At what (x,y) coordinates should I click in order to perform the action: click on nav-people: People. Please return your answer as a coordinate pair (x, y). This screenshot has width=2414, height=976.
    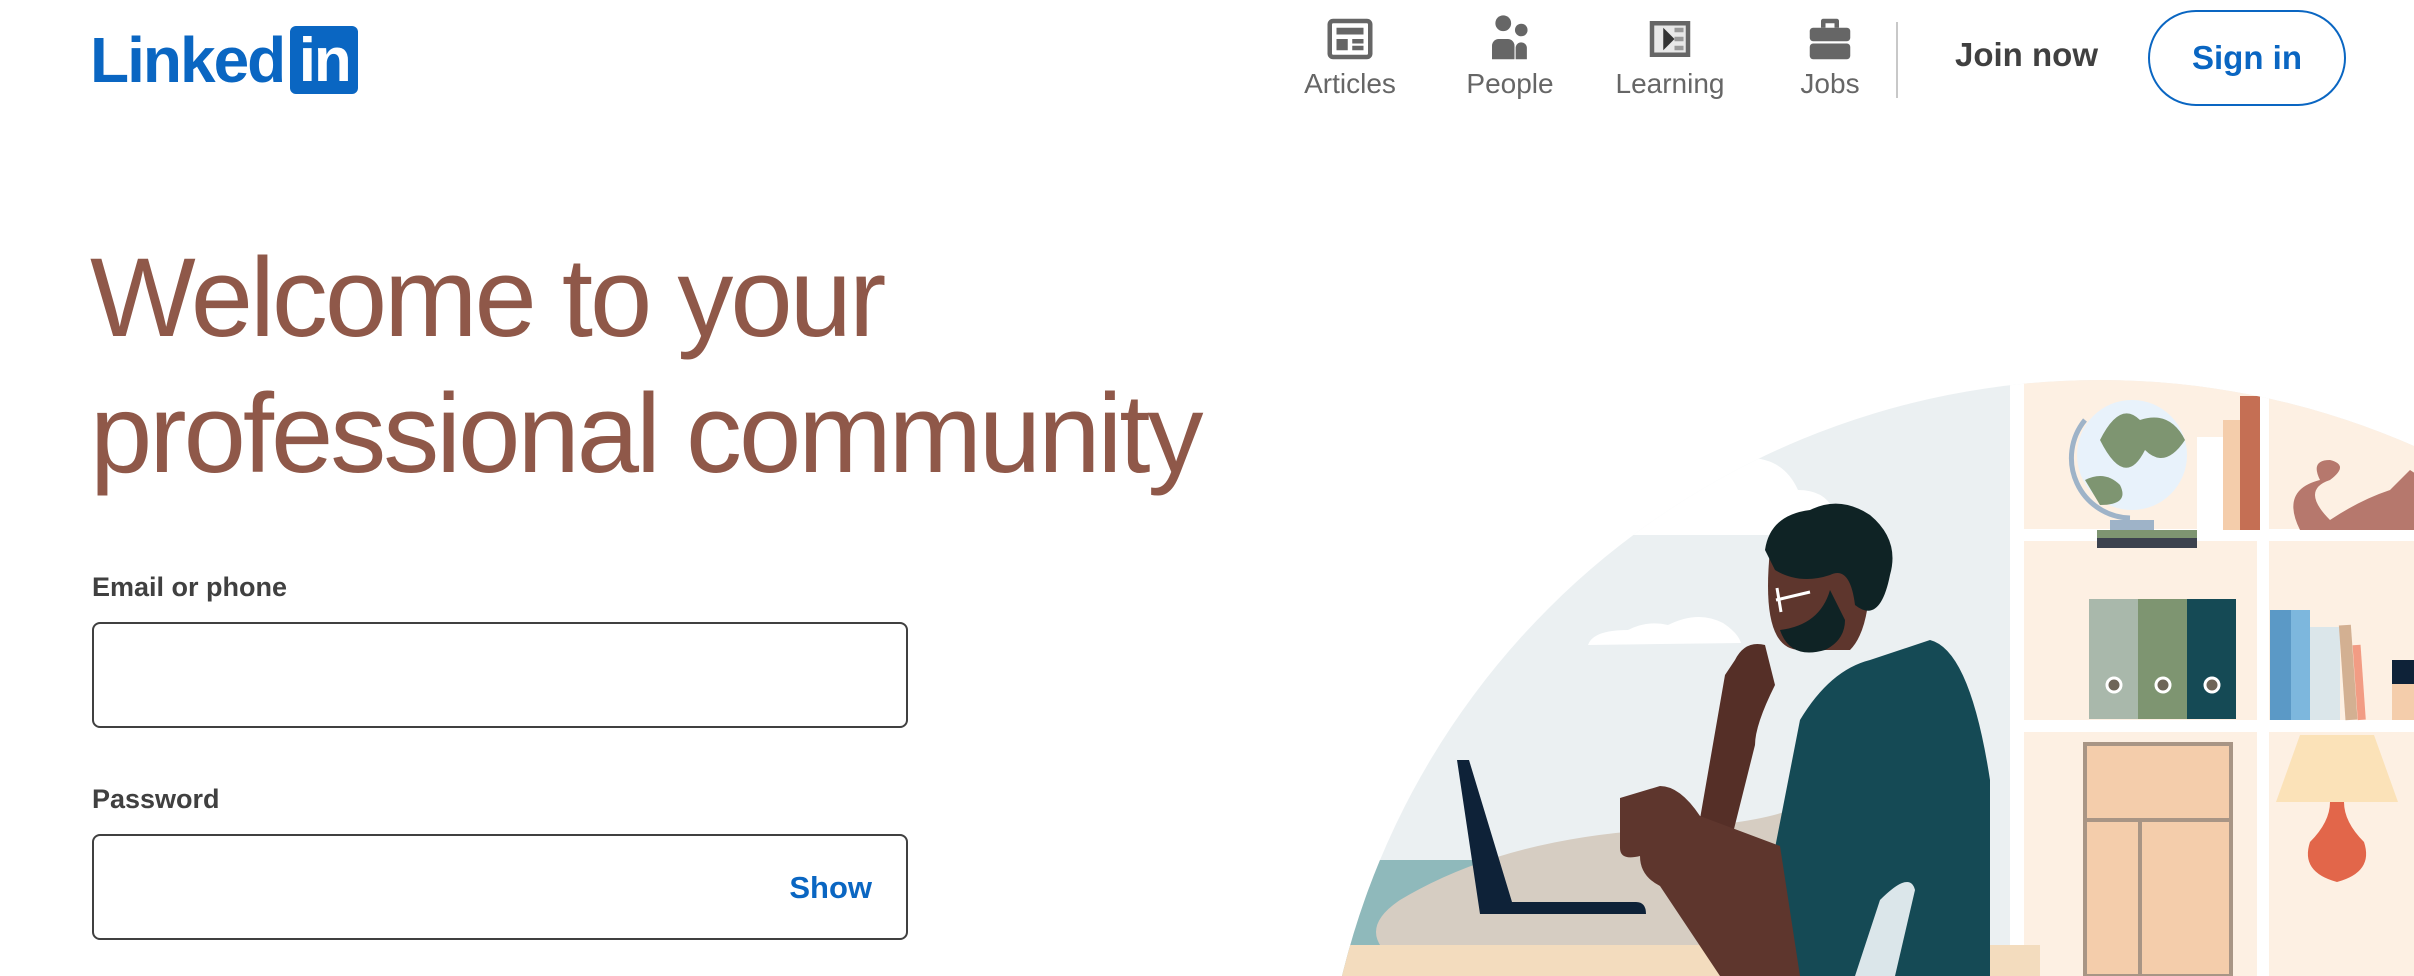
    Looking at the image, I should click on (1510, 56).